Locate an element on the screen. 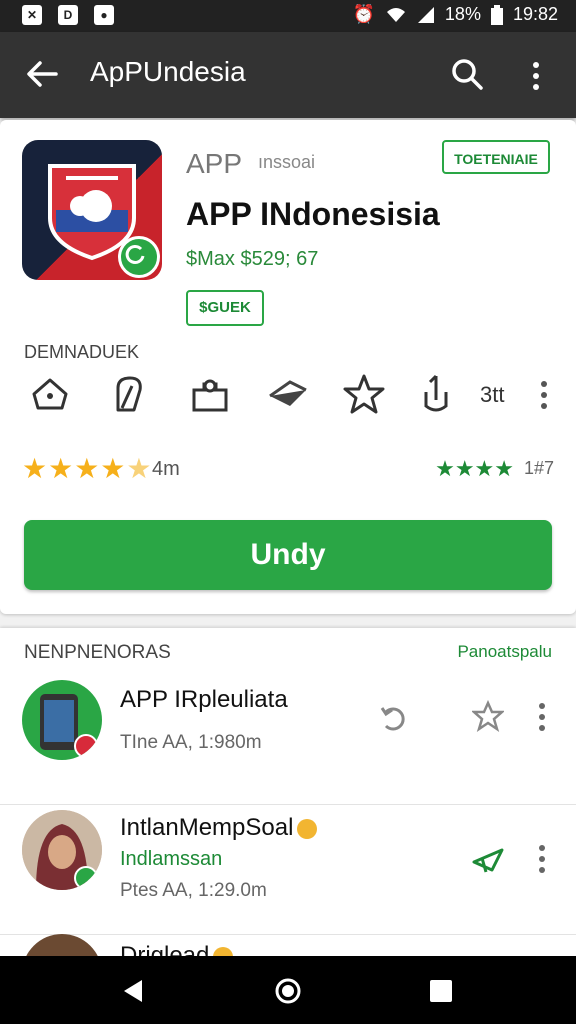 The width and height of the screenshot is (576, 1024). install-button: Undу is located at coordinates (288, 555).